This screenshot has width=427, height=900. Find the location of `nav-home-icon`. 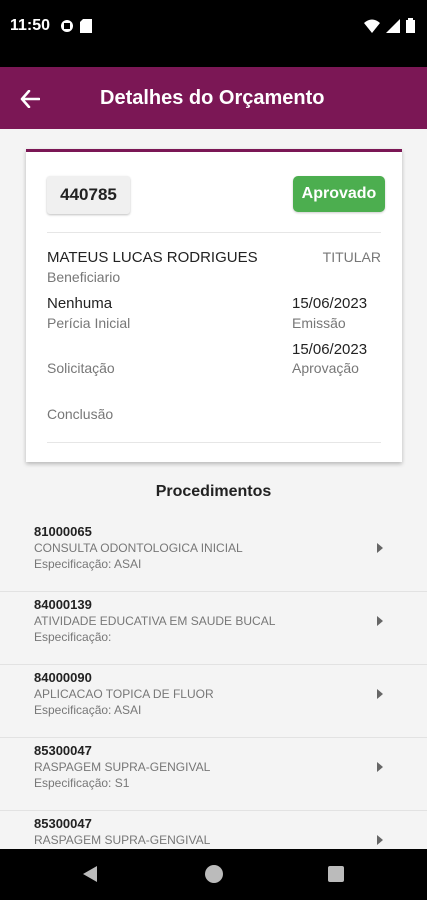

nav-home-icon is located at coordinates (214, 874).